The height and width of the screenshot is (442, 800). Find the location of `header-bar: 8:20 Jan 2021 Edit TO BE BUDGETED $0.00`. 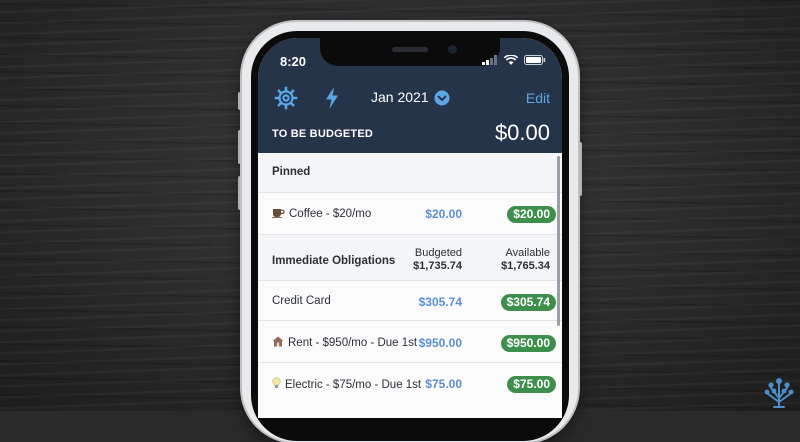

header-bar: 8:20 Jan 2021 Edit TO BE BUDGETED $0.00 is located at coordinates (410, 95).